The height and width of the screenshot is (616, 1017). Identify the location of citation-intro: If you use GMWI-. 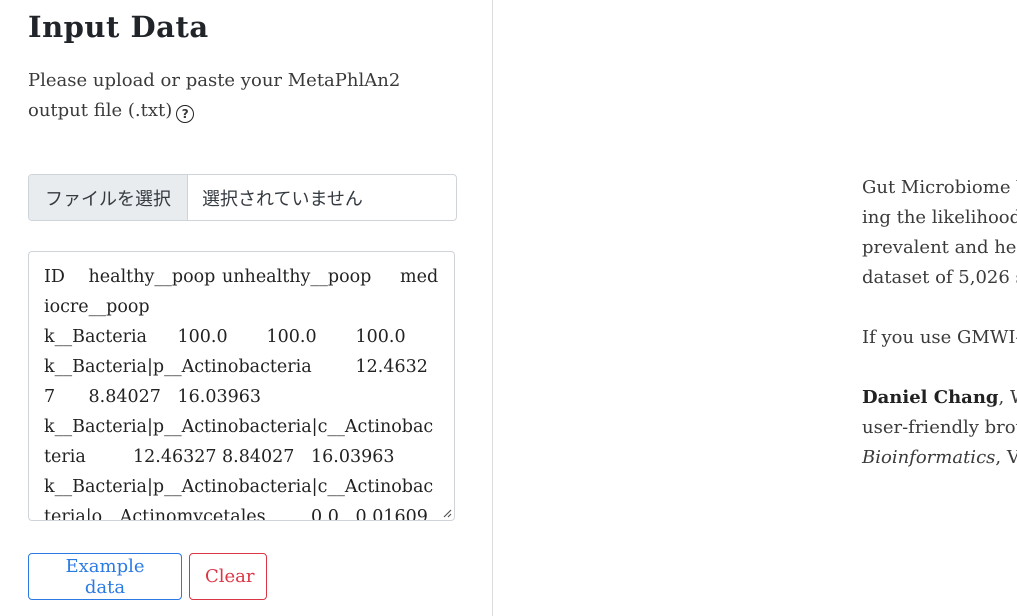
(939, 337).